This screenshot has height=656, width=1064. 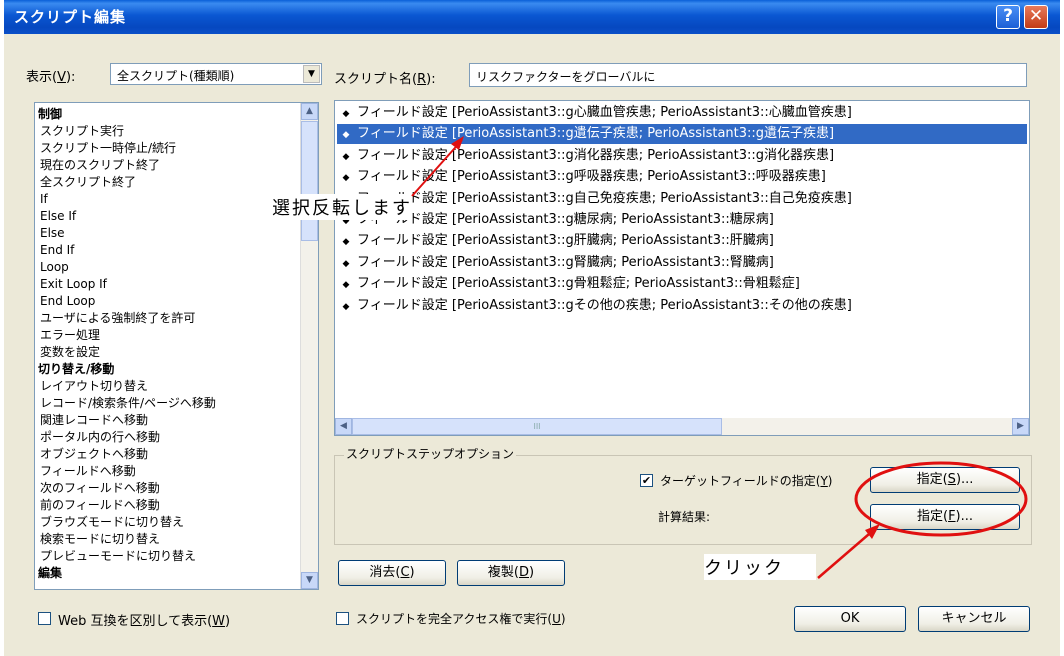 What do you see at coordinates (847, 553) in the screenshot?
I see `annotation-arrow-click` at bounding box center [847, 553].